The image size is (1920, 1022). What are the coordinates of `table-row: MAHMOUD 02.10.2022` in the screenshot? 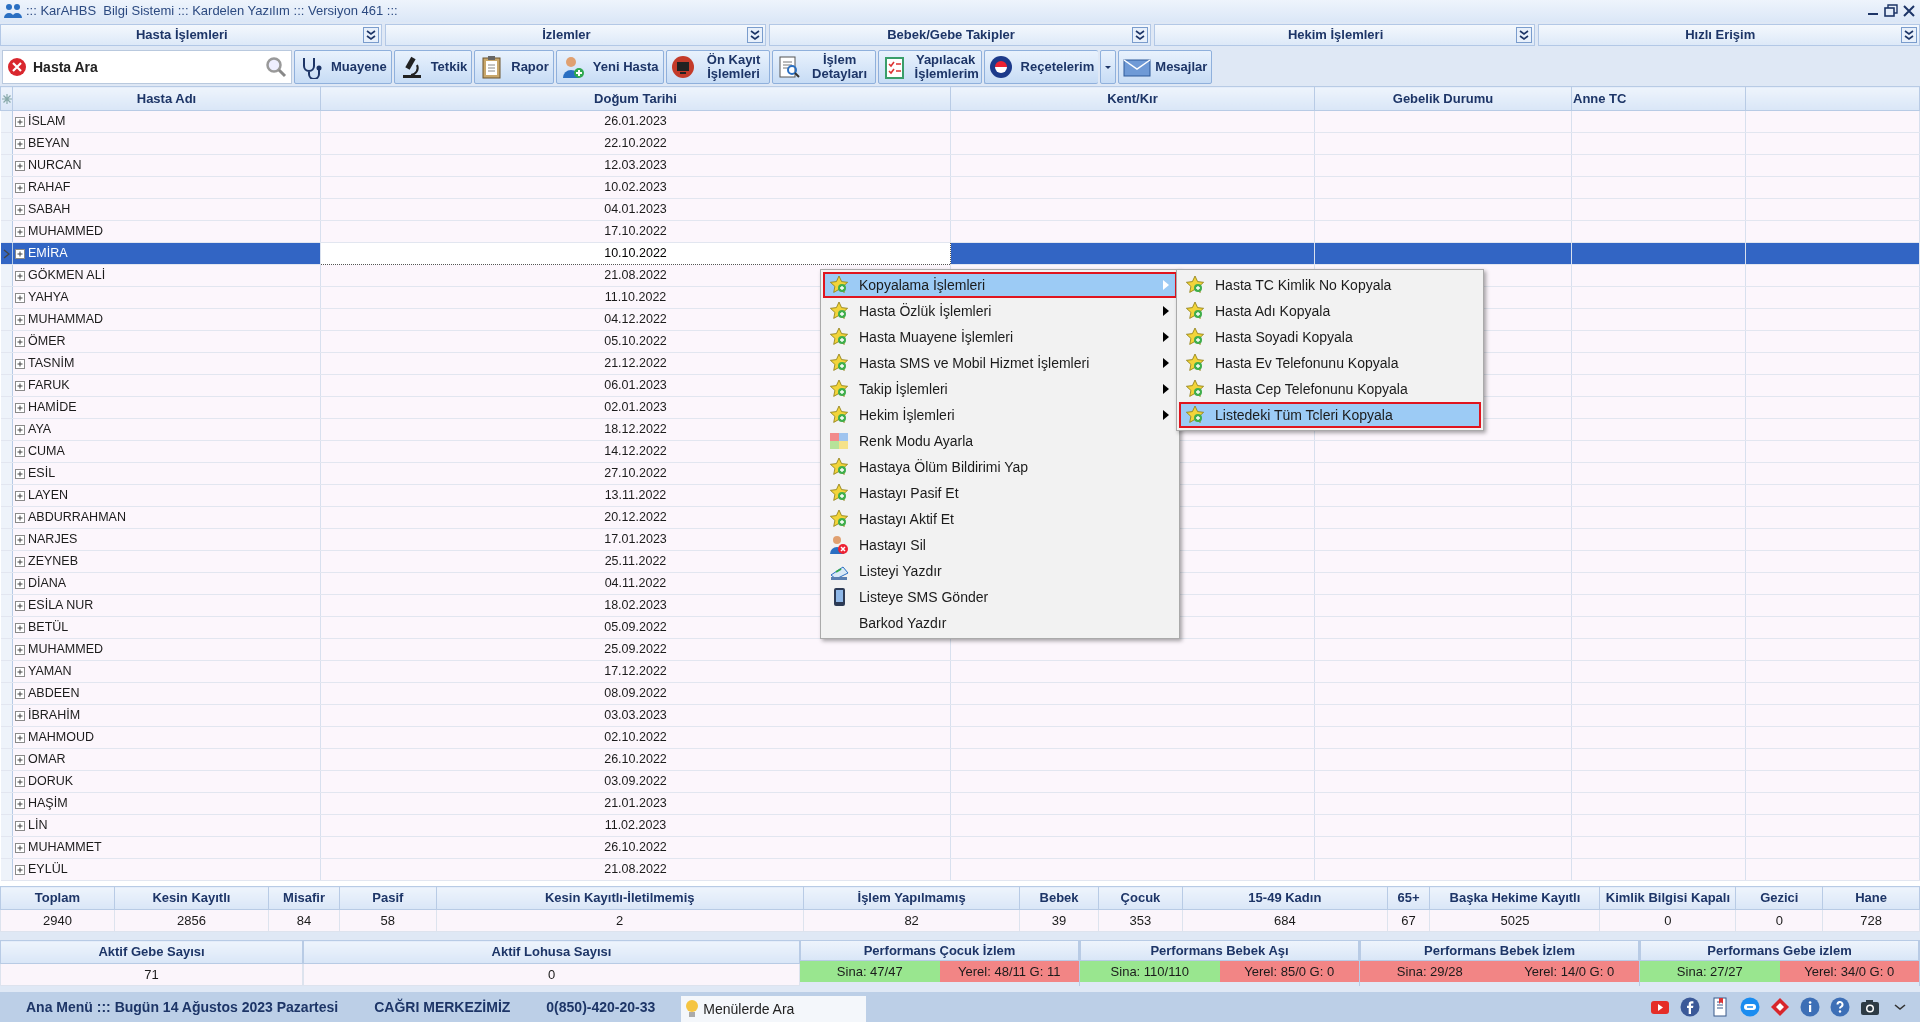 It's located at (960, 737).